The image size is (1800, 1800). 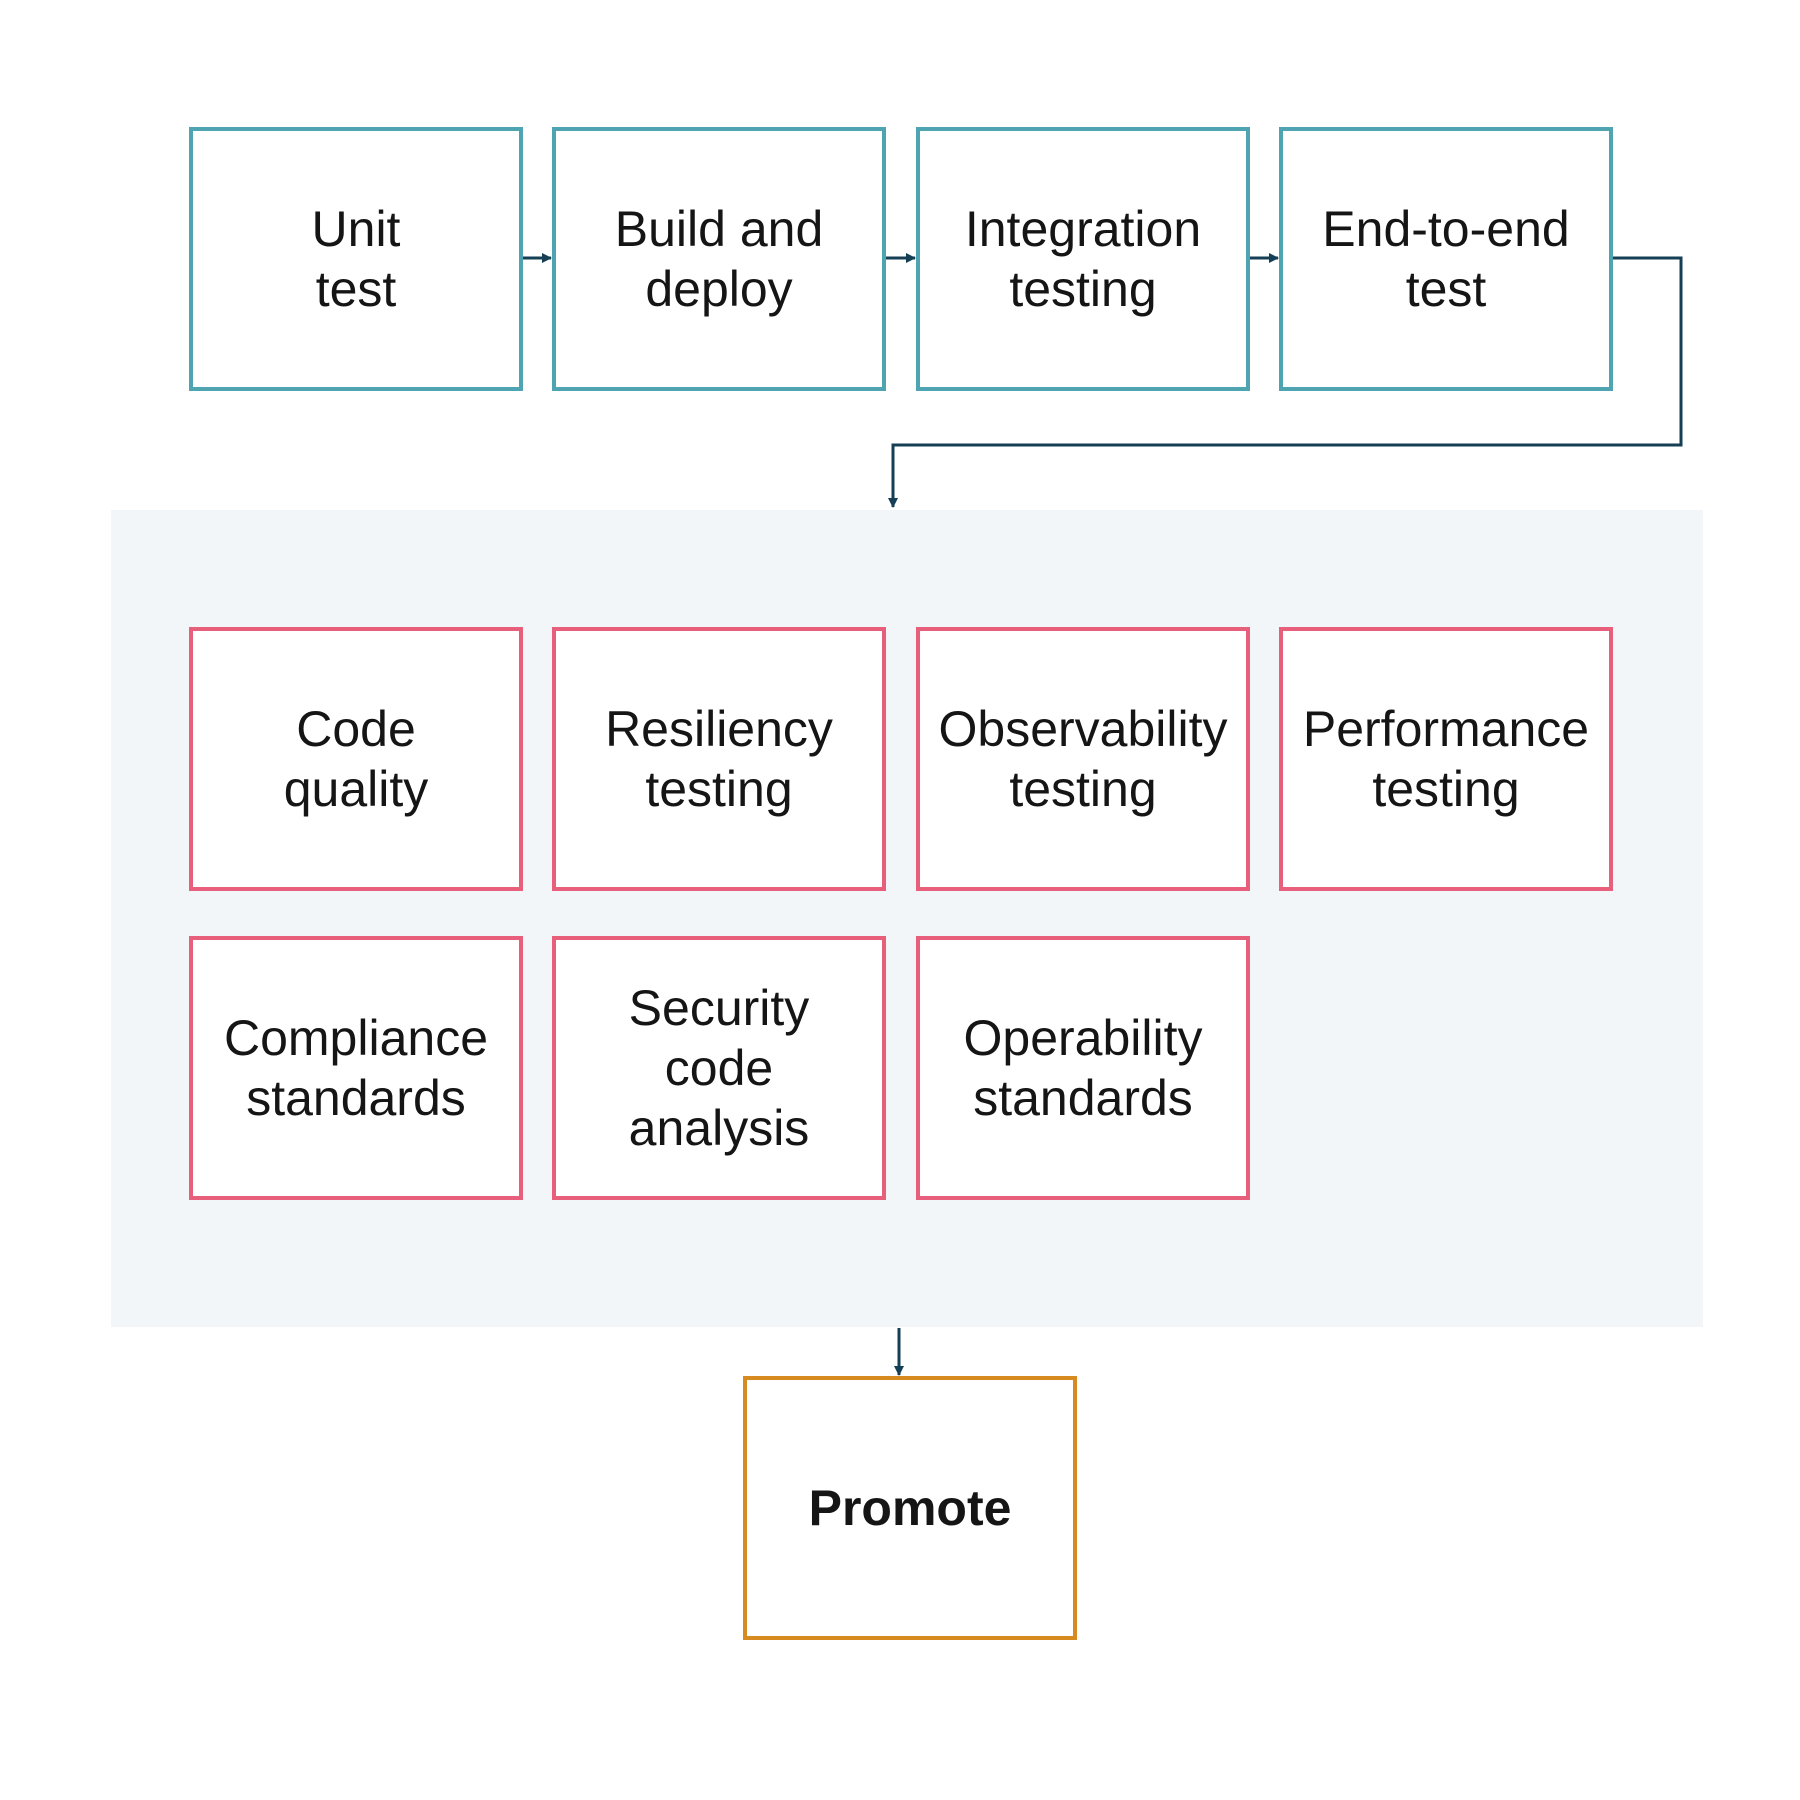 What do you see at coordinates (1446, 759) in the screenshot?
I see `gate-performance-testing: Performance testing` at bounding box center [1446, 759].